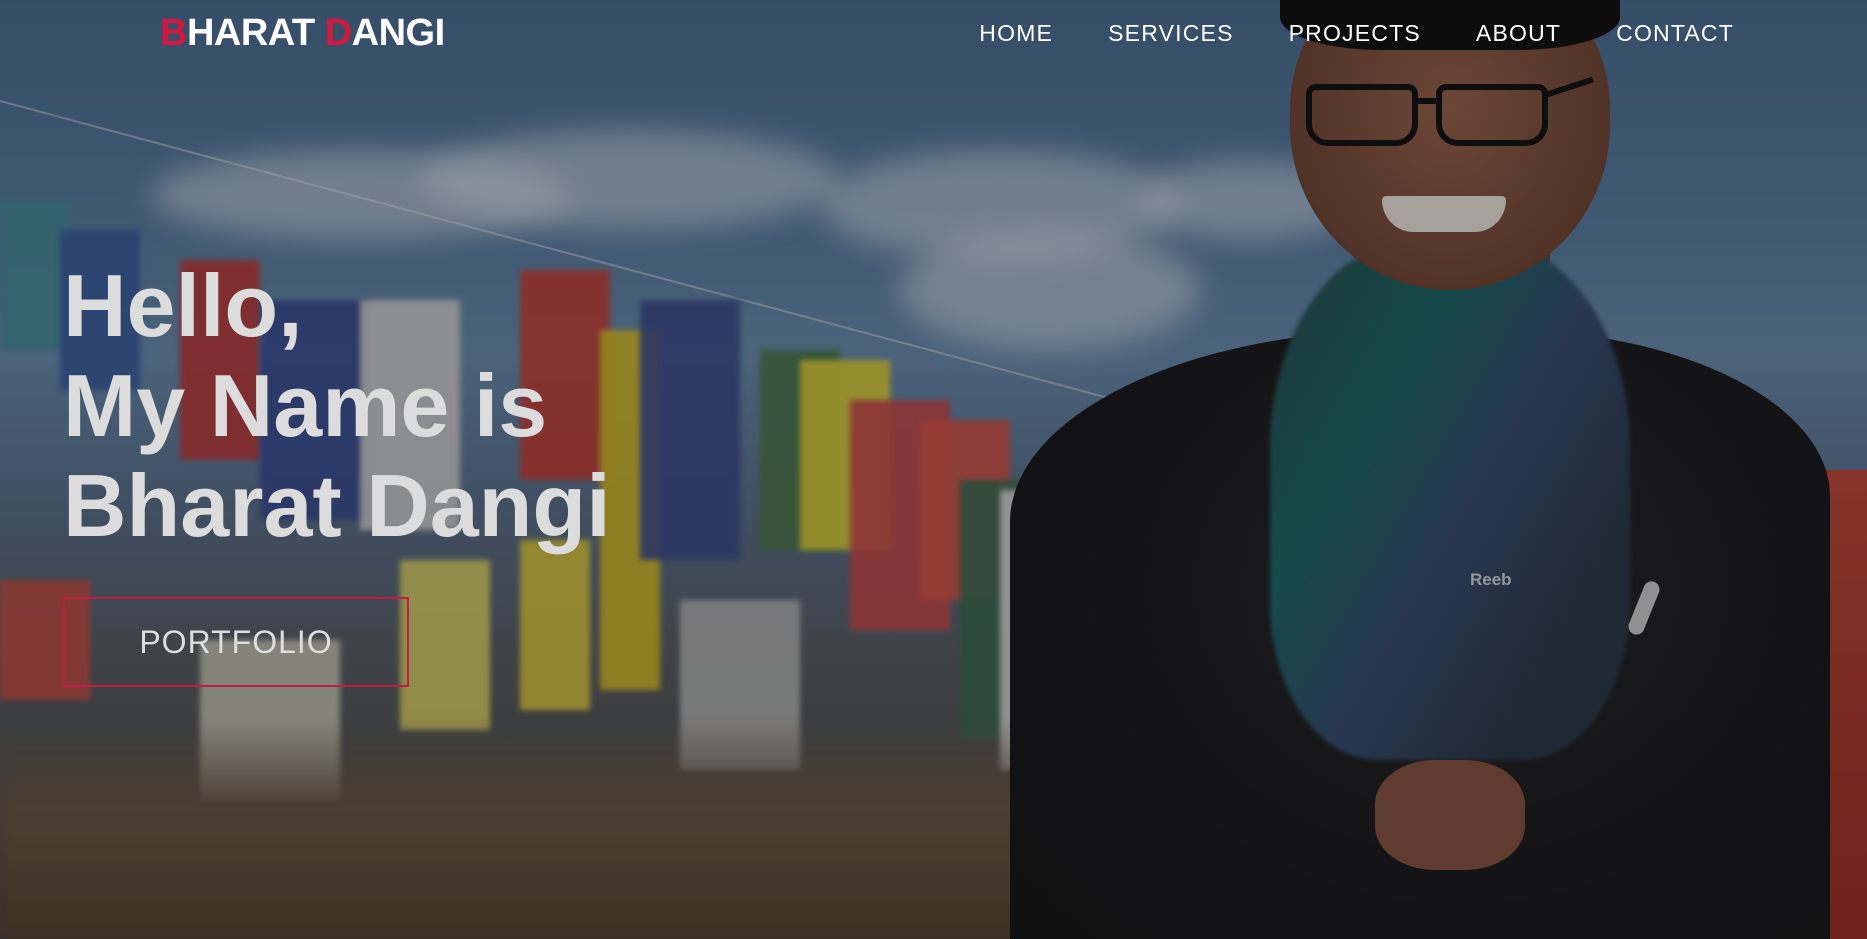  What do you see at coordinates (1016, 33) in the screenshot?
I see `nav-link-home: HOME` at bounding box center [1016, 33].